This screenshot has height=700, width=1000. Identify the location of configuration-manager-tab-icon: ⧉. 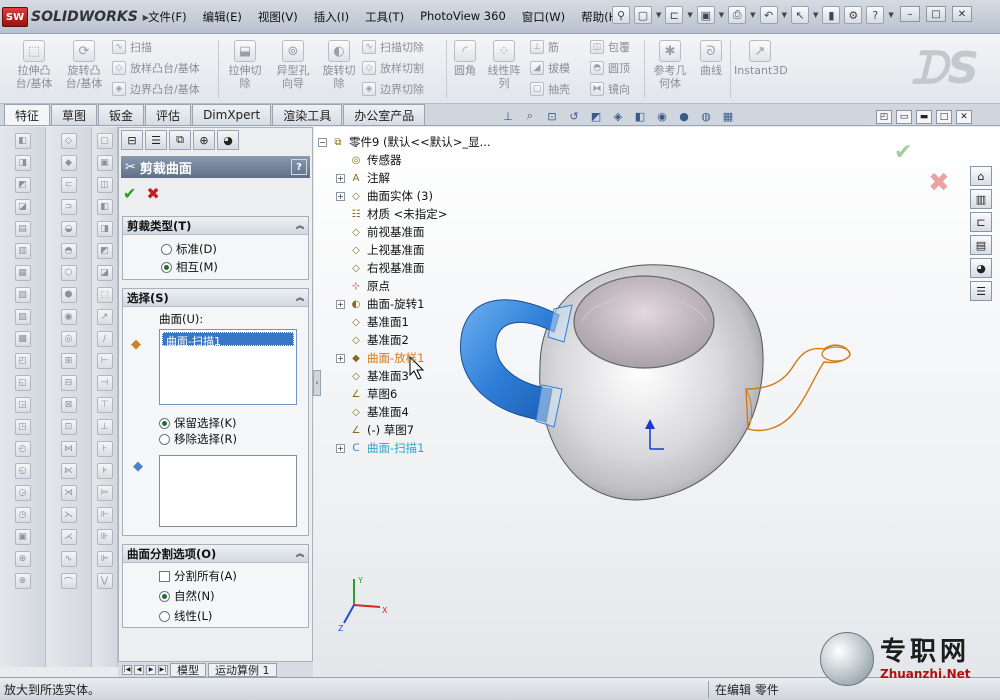
(180, 140).